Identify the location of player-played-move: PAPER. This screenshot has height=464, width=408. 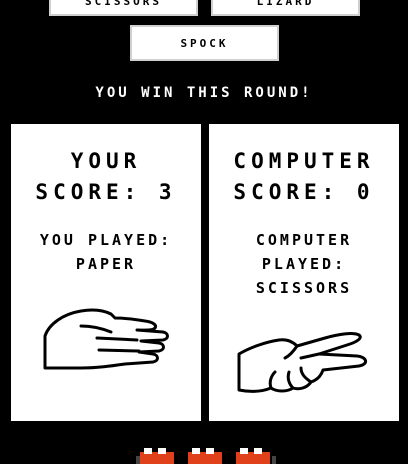
(106, 264).